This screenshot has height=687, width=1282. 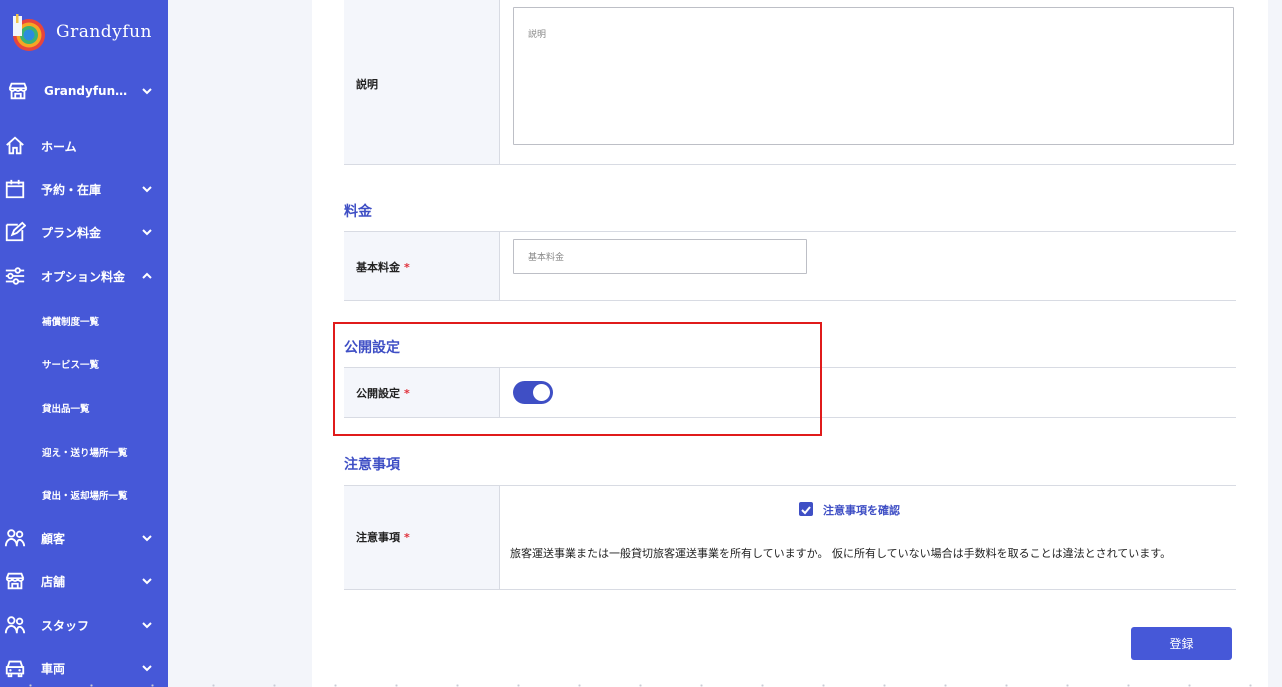 What do you see at coordinates (70, 364) in the screenshot?
I see `sidebar-subitem-service-list: サービス一覧` at bounding box center [70, 364].